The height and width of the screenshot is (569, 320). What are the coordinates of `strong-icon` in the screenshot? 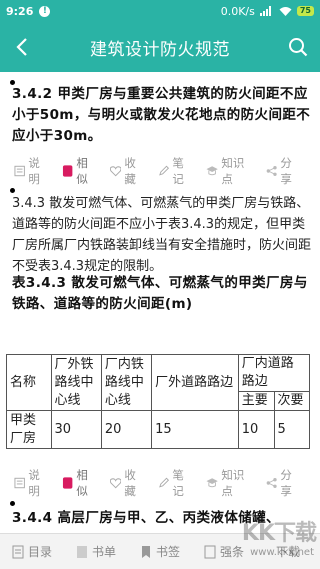 It's located at (210, 551).